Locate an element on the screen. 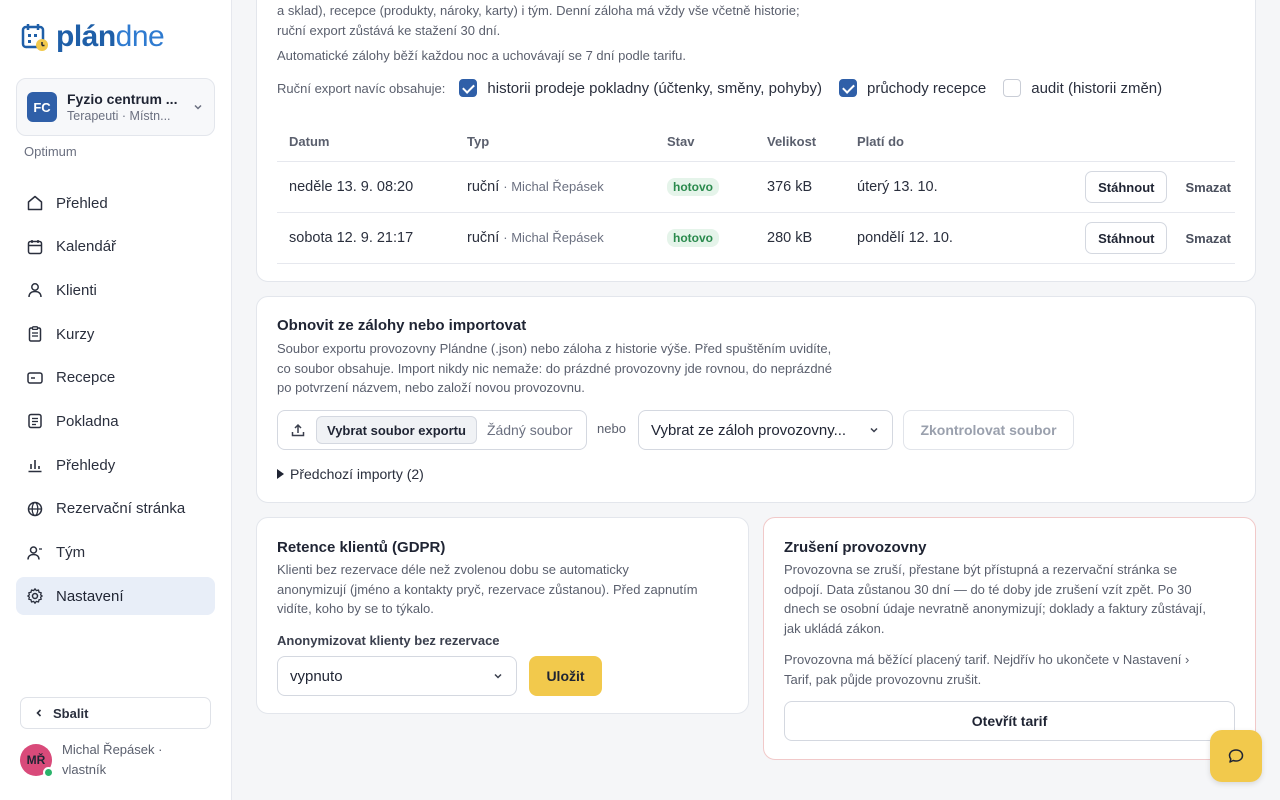  column-header: Typ is located at coordinates (478, 141).